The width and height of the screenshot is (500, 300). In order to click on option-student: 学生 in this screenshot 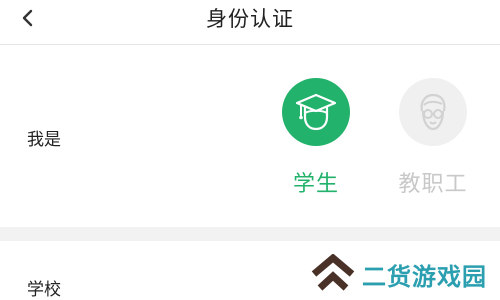, I will do `click(316, 138)`.